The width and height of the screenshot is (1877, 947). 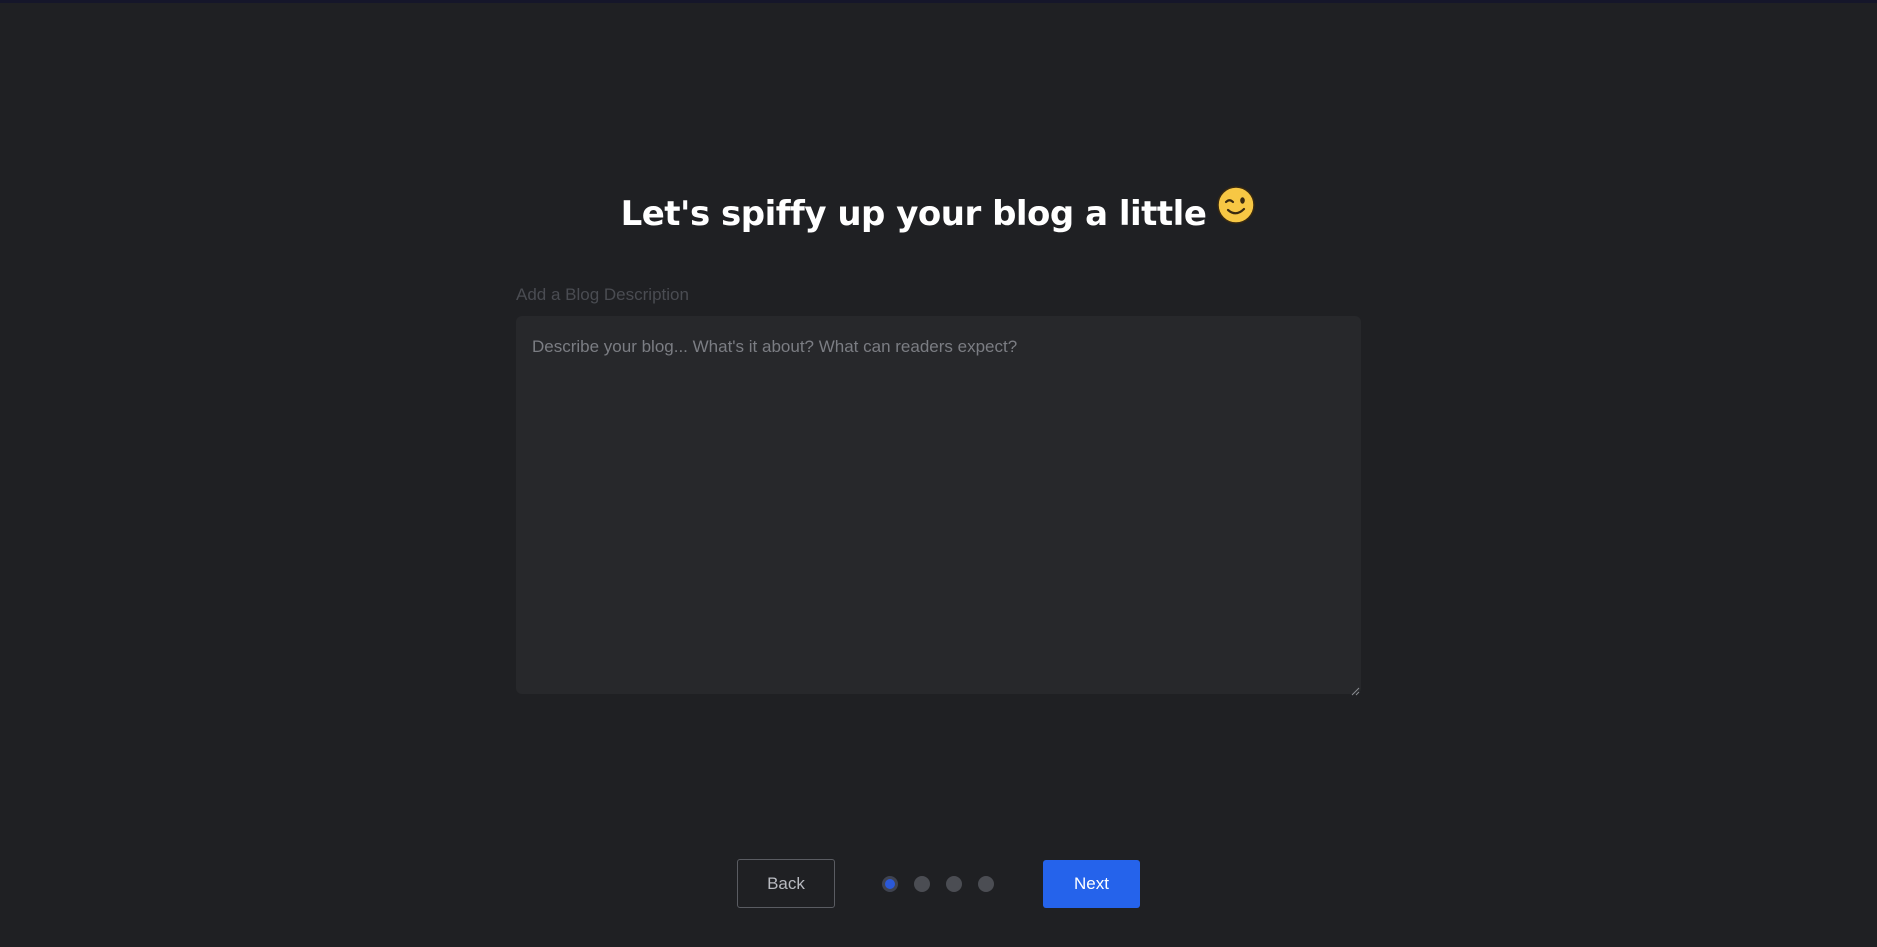 I want to click on page-title-text: Let's spiffy up your blog a little, so click(x=913, y=214).